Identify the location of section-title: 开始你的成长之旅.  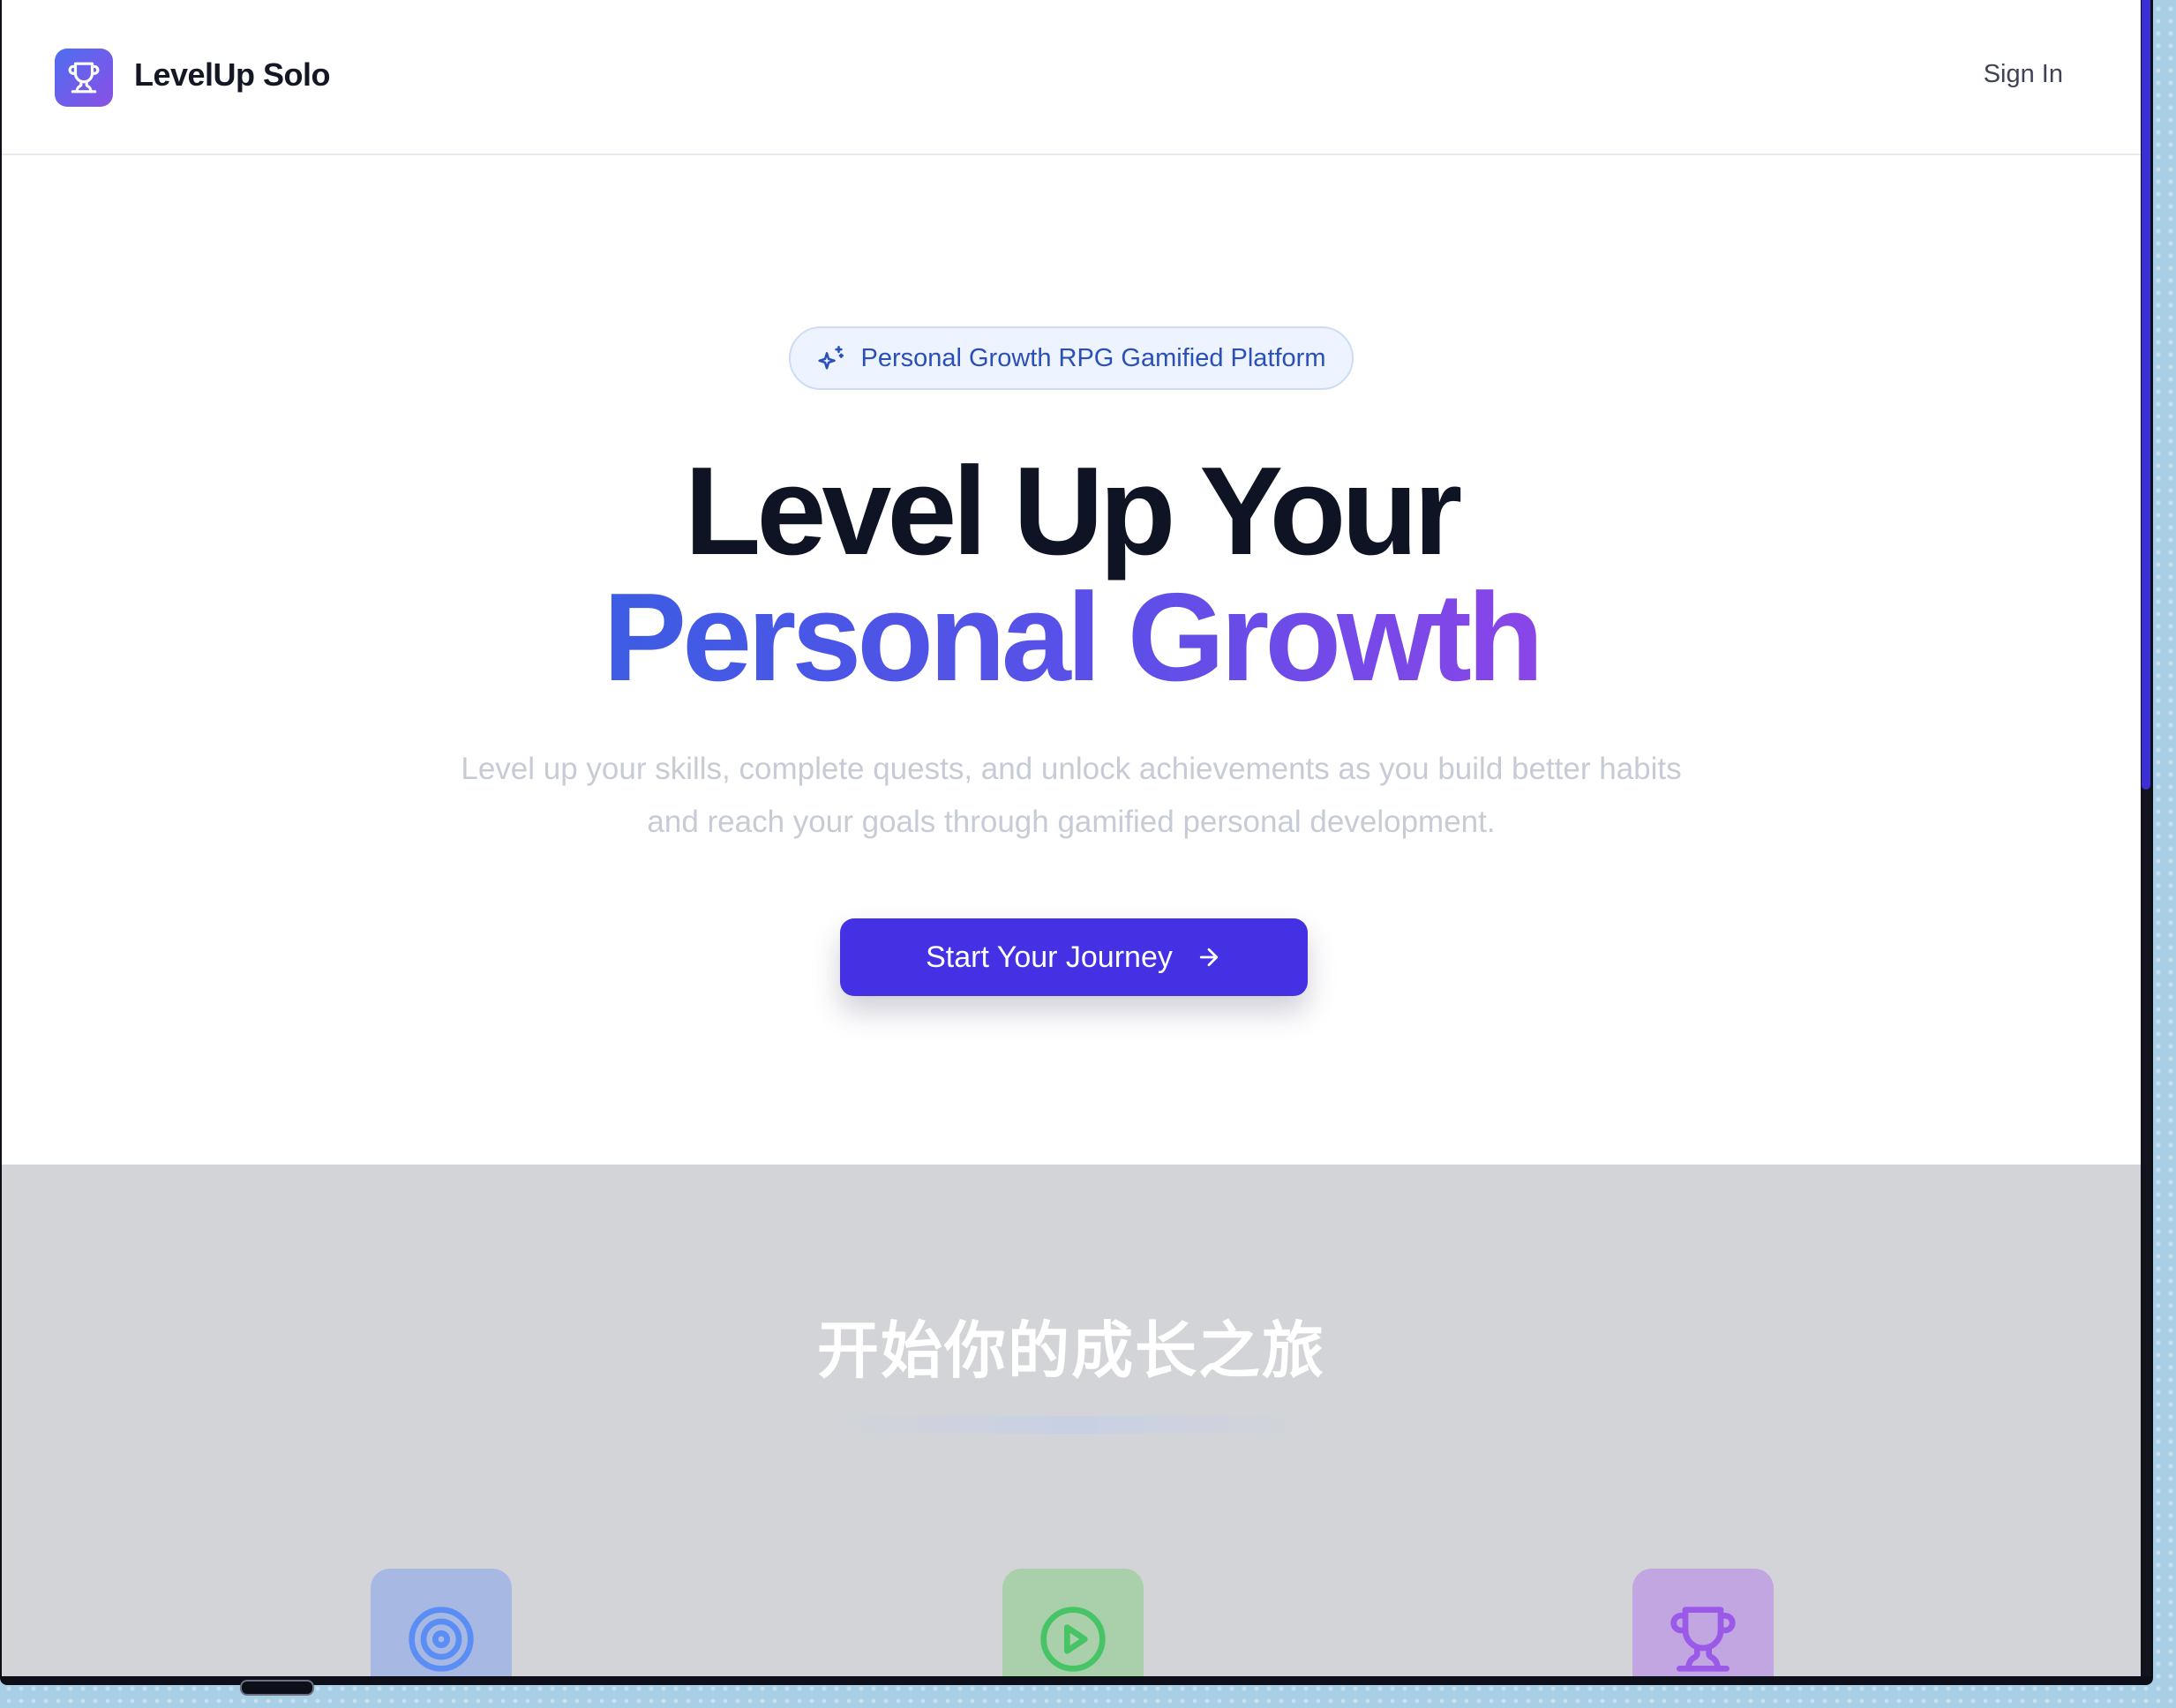
(1071, 1350).